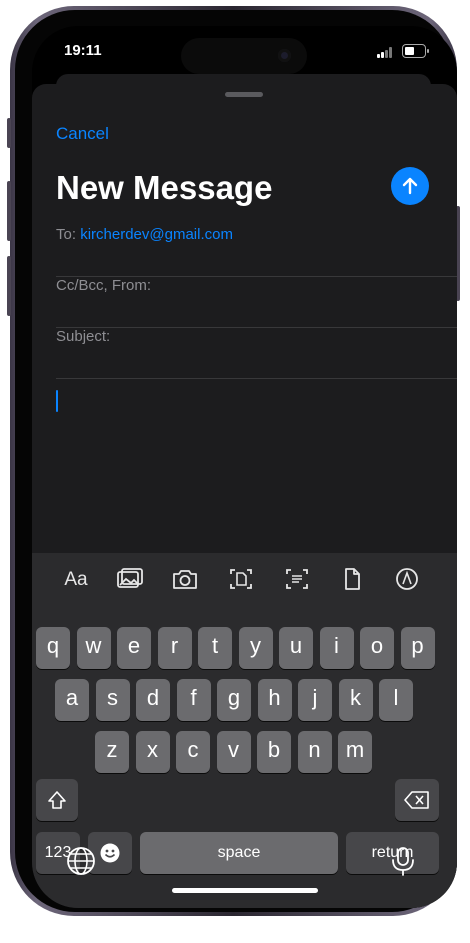  Describe the element at coordinates (83, 336) in the screenshot. I see `subject-label: Subject:` at that location.